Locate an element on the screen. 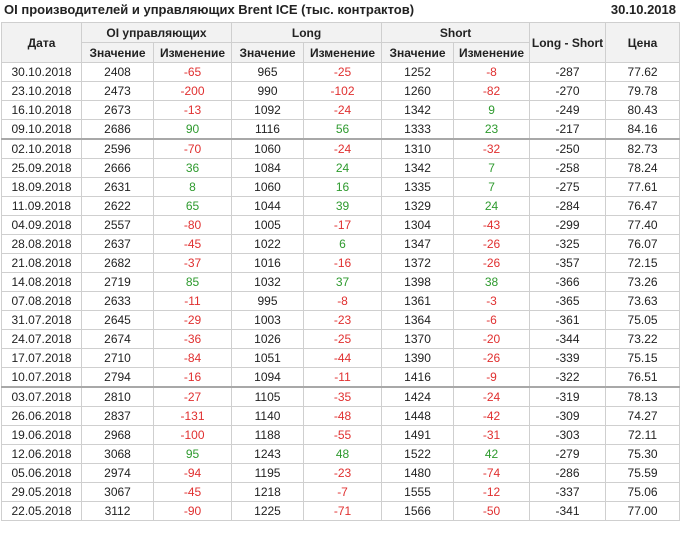 The width and height of the screenshot is (680, 548). table-row: 14.08.2018 2719 85 1032 37 1398 38 -366 73.26 is located at coordinates (340, 282).